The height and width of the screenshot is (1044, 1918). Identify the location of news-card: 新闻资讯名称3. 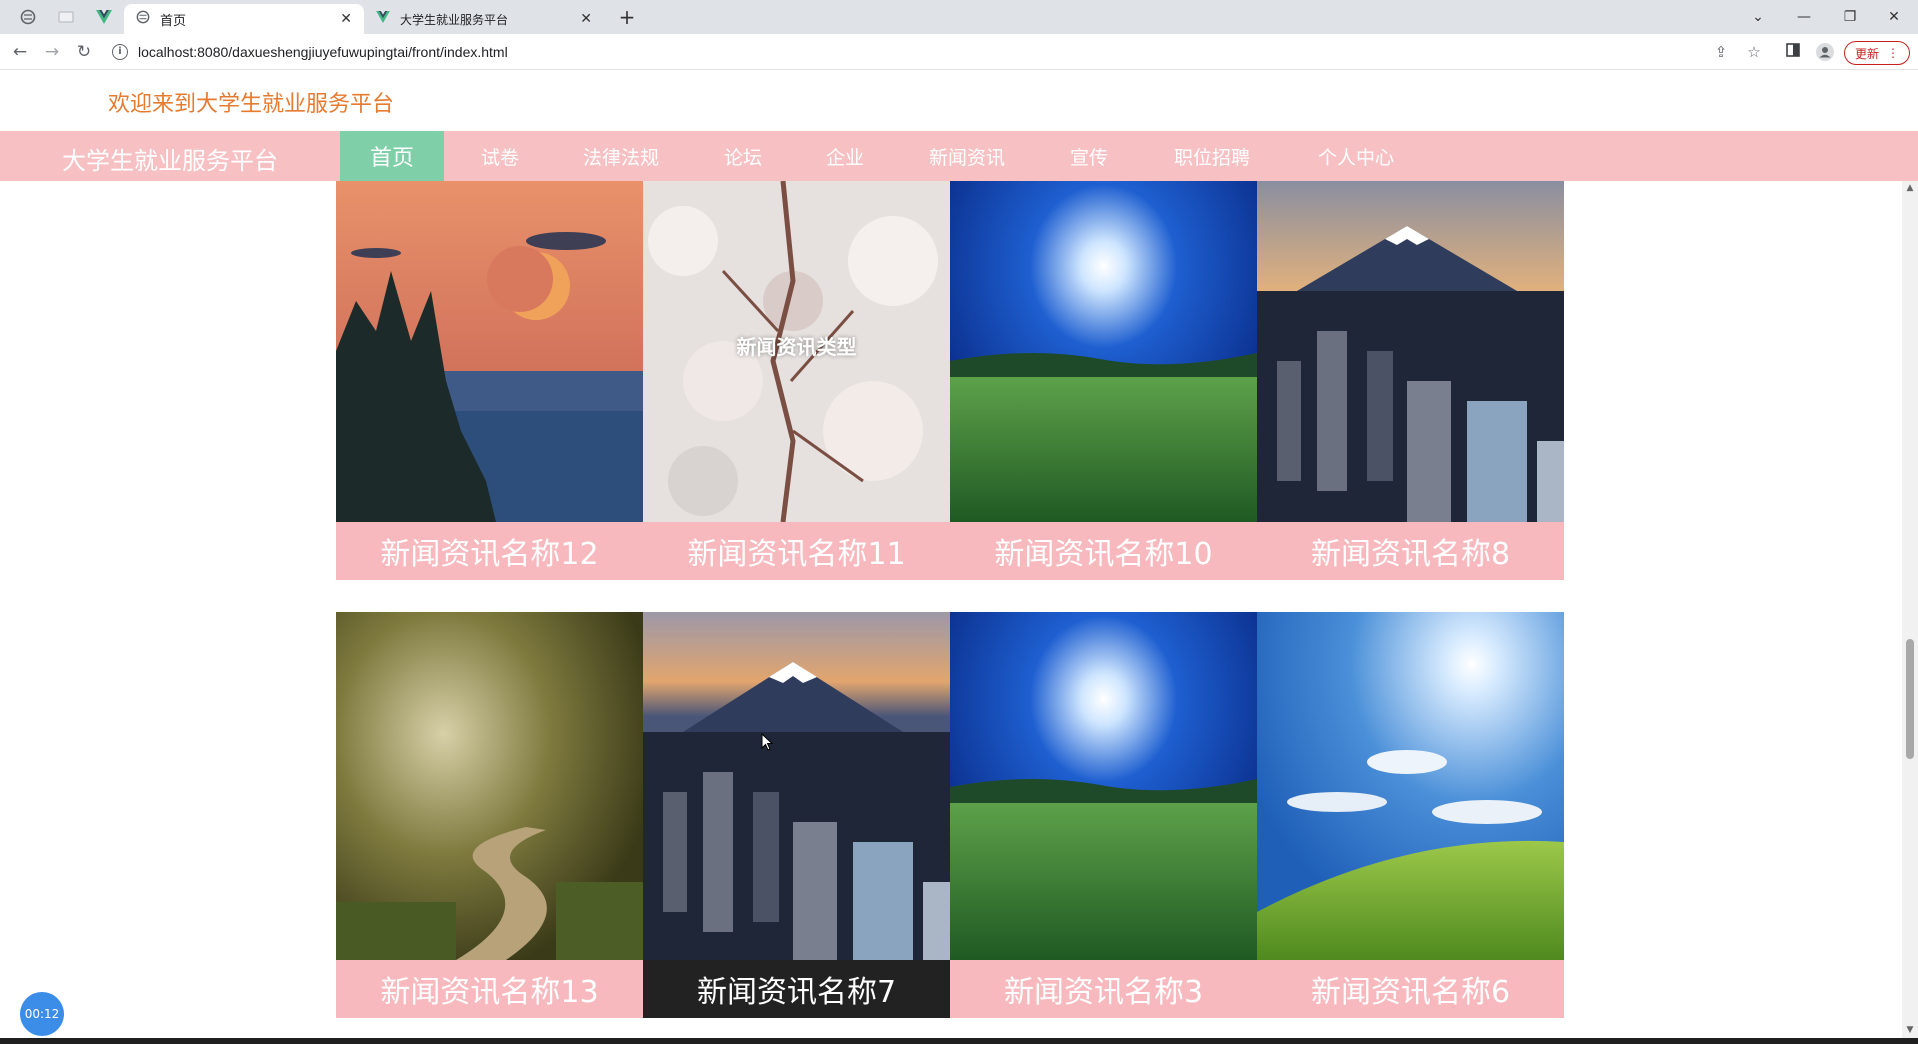
(1103, 815).